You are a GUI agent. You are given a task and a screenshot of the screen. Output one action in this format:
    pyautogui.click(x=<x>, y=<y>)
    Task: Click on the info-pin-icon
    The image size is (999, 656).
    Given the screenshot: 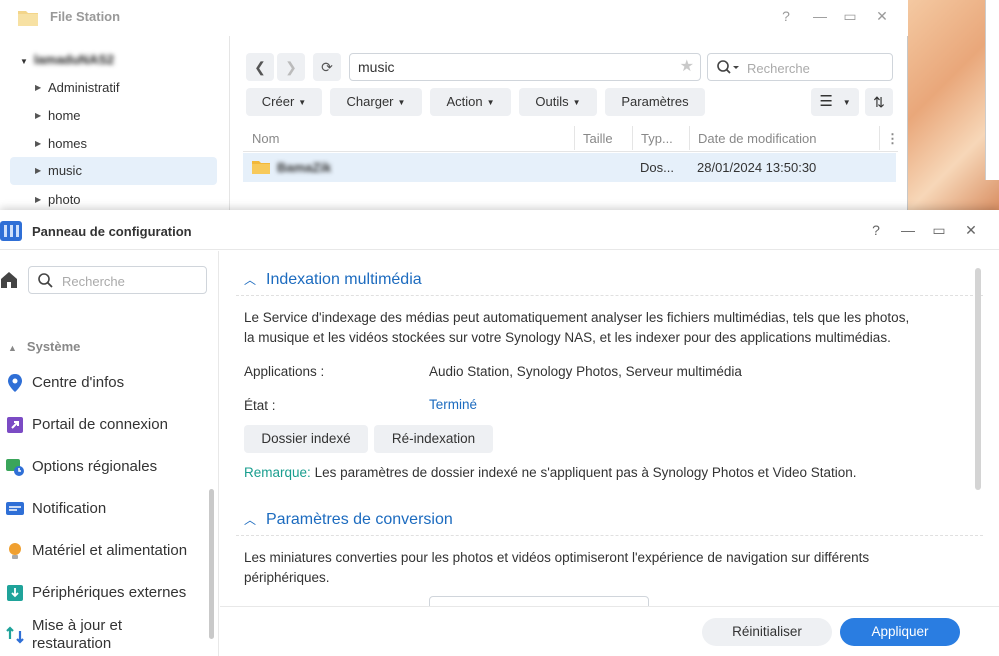 What is the action you would take?
    pyautogui.click(x=15, y=383)
    